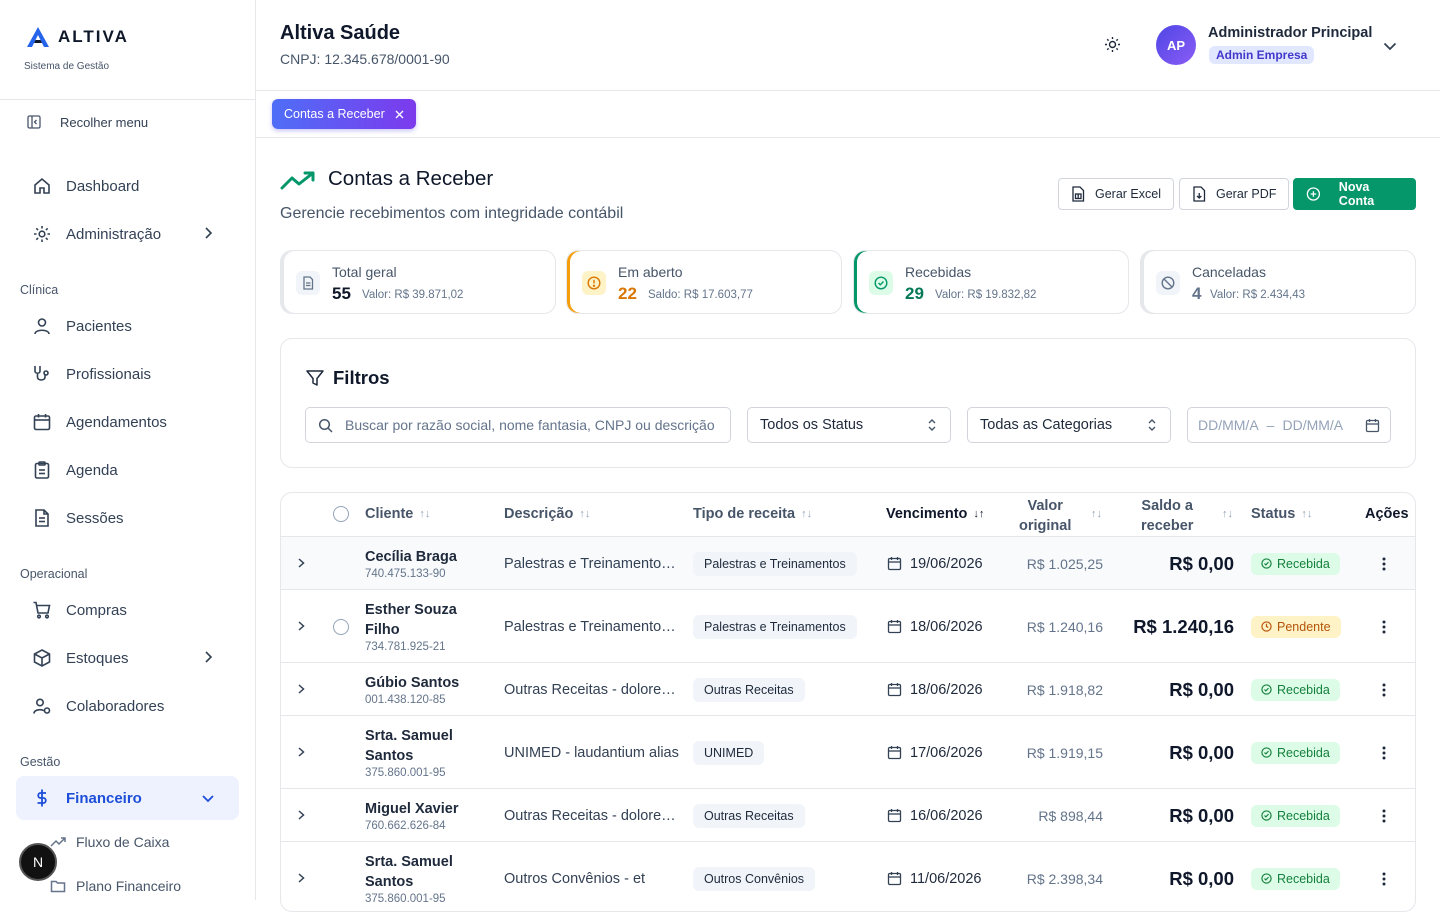  I want to click on balance-value: R$ 1.240,16, so click(1183, 626).